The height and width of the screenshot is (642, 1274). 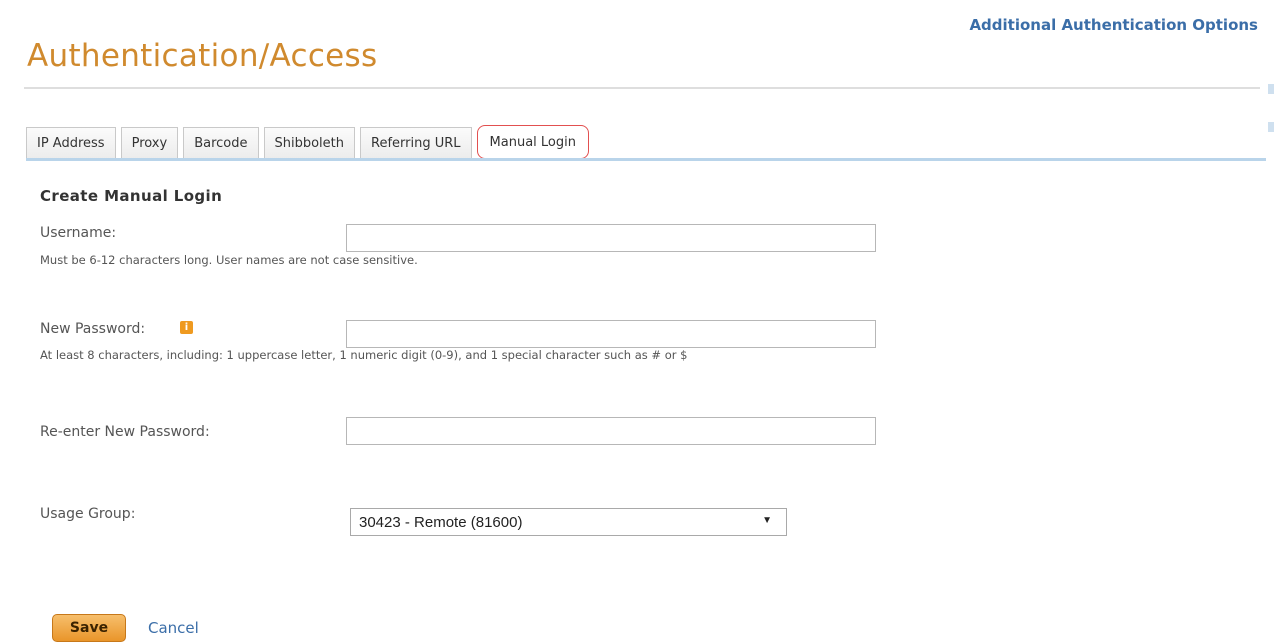 I want to click on reenter-password-field, so click(x=611, y=431).